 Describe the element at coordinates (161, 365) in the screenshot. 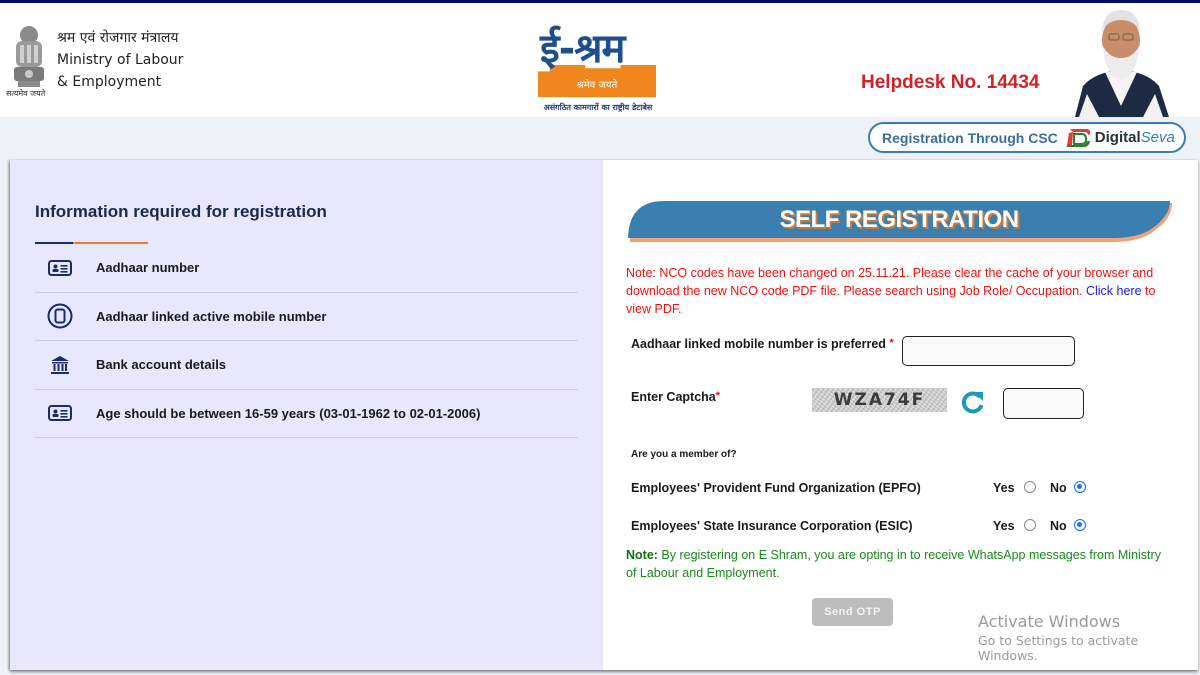

I see `requirement-label: Bank account details` at that location.